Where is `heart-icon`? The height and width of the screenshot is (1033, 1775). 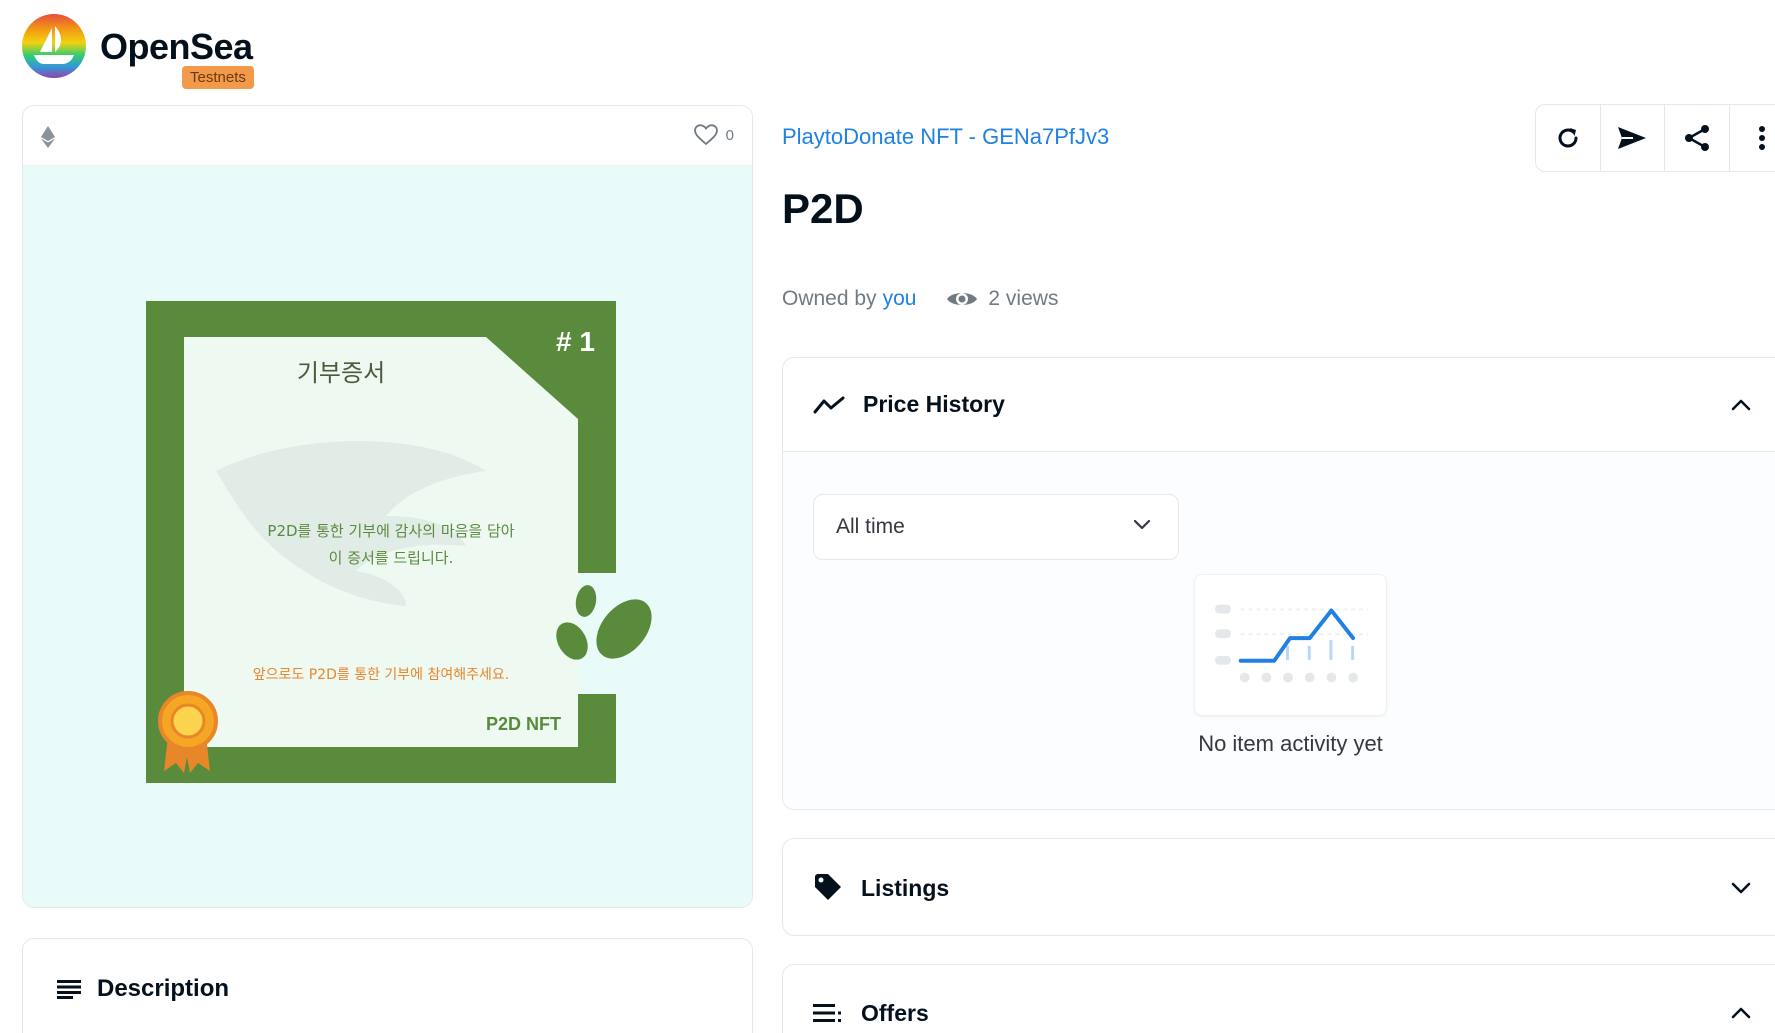
heart-icon is located at coordinates (705, 135).